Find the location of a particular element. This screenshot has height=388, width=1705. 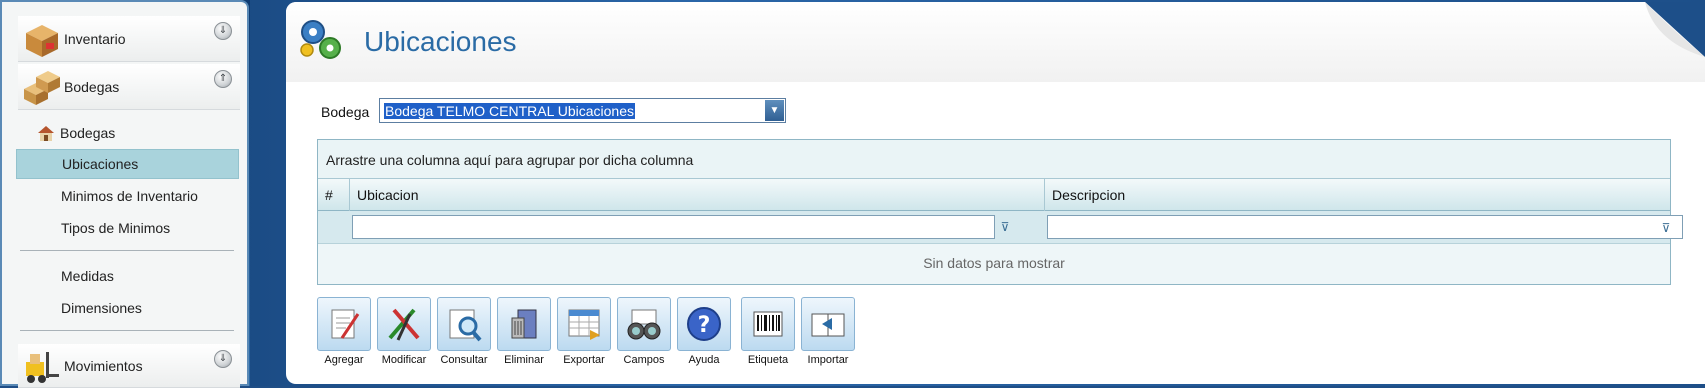

sidebar-item-label: Minimos de Inventario is located at coordinates (129, 196).